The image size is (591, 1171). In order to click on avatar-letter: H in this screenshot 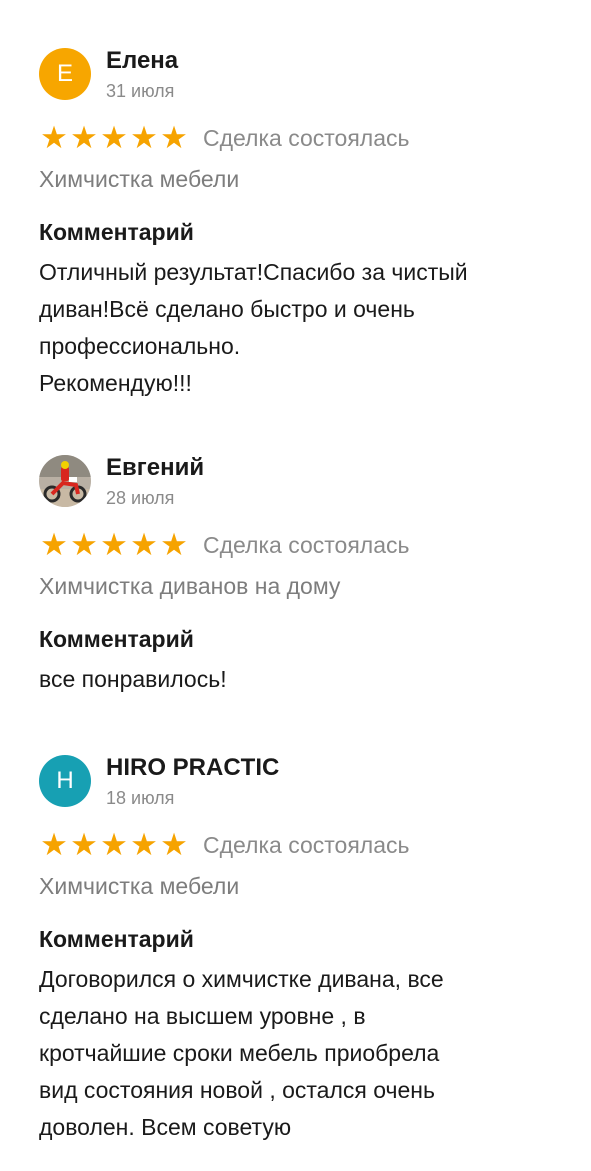, I will do `click(65, 780)`.